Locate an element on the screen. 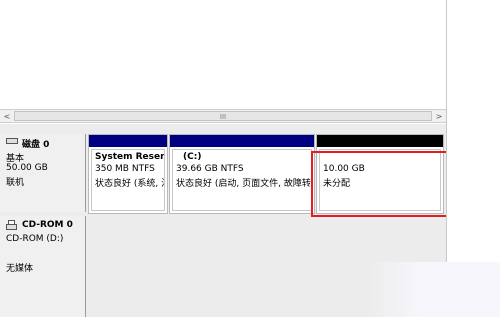  cdrom-0-label: CD-ROM 0 CD-ROM (D:) 无媒体 is located at coordinates (43, 266).